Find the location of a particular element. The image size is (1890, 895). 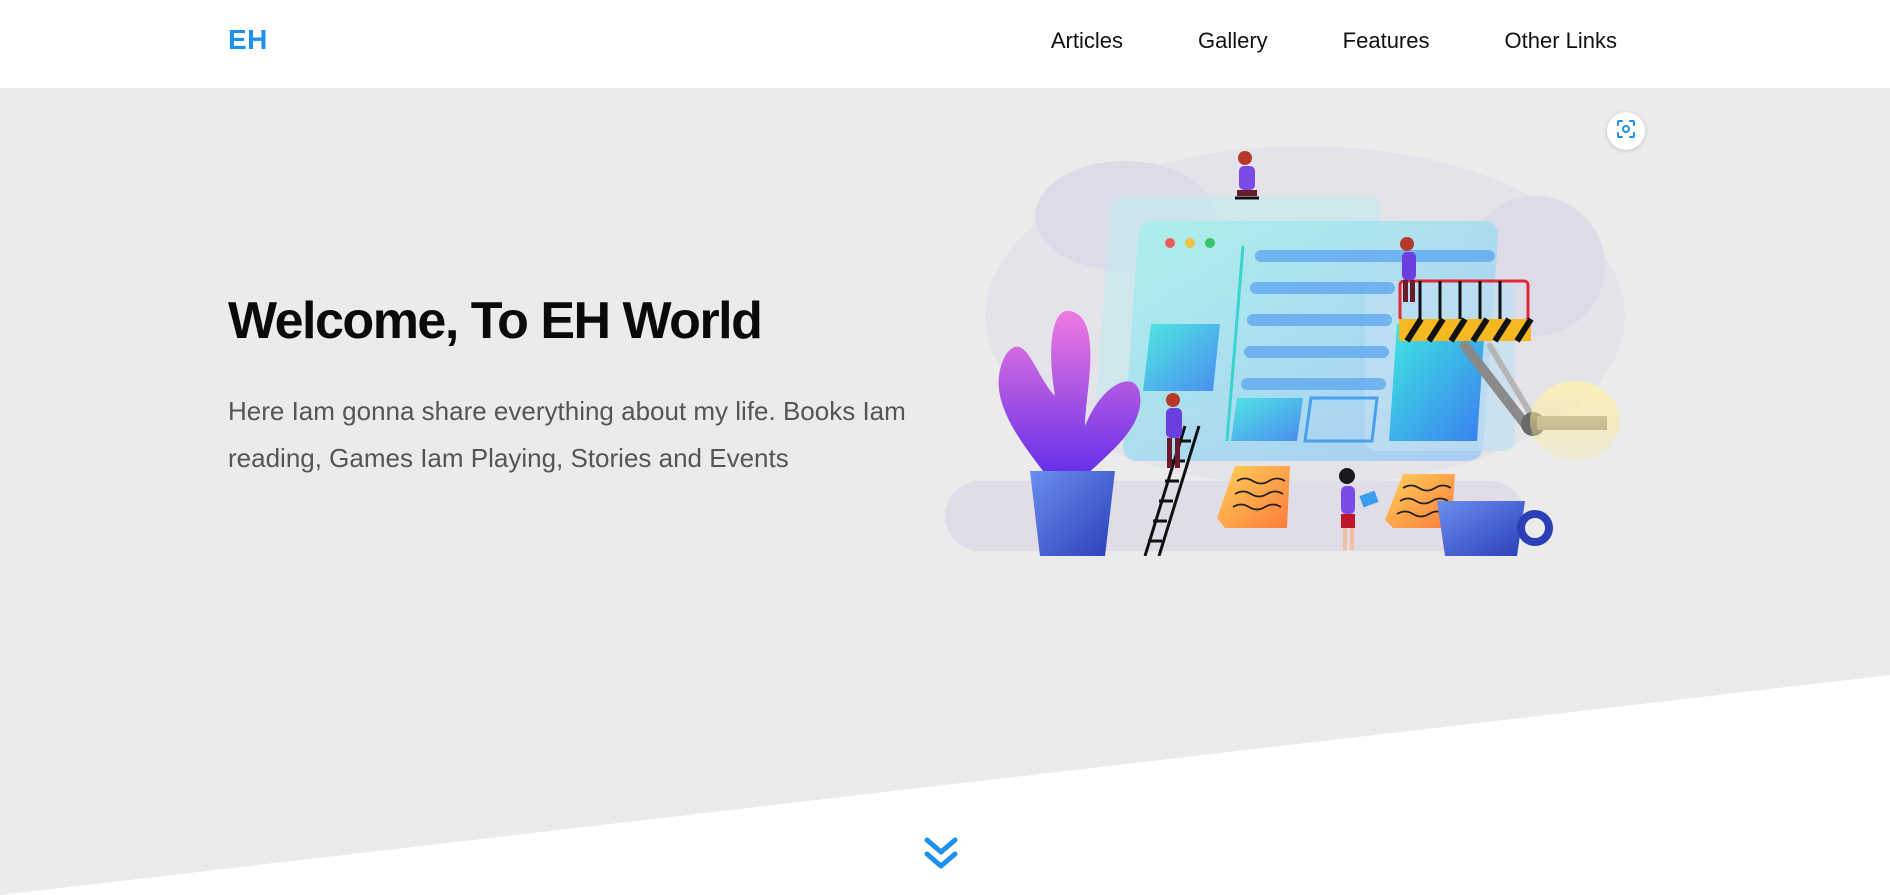

hero-title: Welcome, To EH World is located at coordinates (495, 321).